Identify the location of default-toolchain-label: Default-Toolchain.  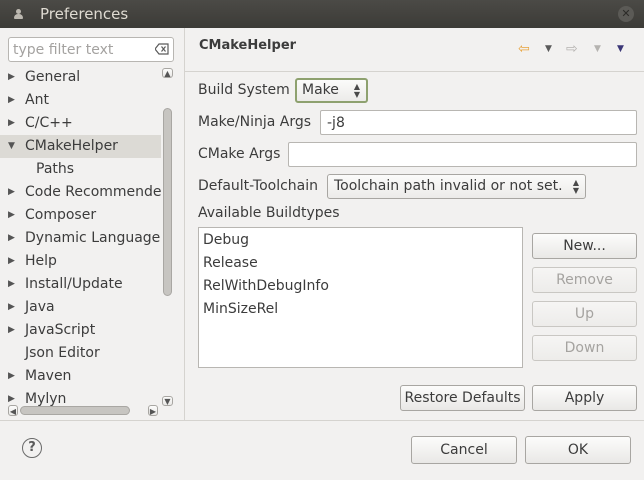
(258, 186).